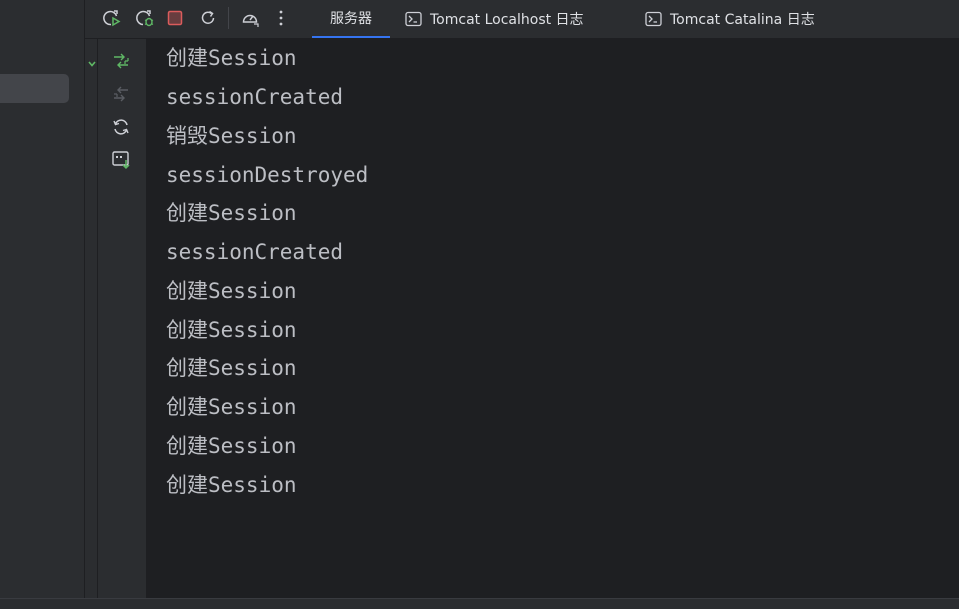  Describe the element at coordinates (175, 18) in the screenshot. I see `stop-icon` at that location.